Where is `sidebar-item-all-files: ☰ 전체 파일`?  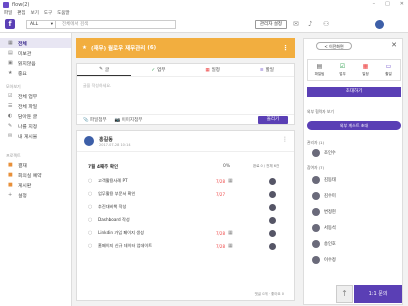 sidebar-item-all-files: ☰ 전체 파일 is located at coordinates (35, 106).